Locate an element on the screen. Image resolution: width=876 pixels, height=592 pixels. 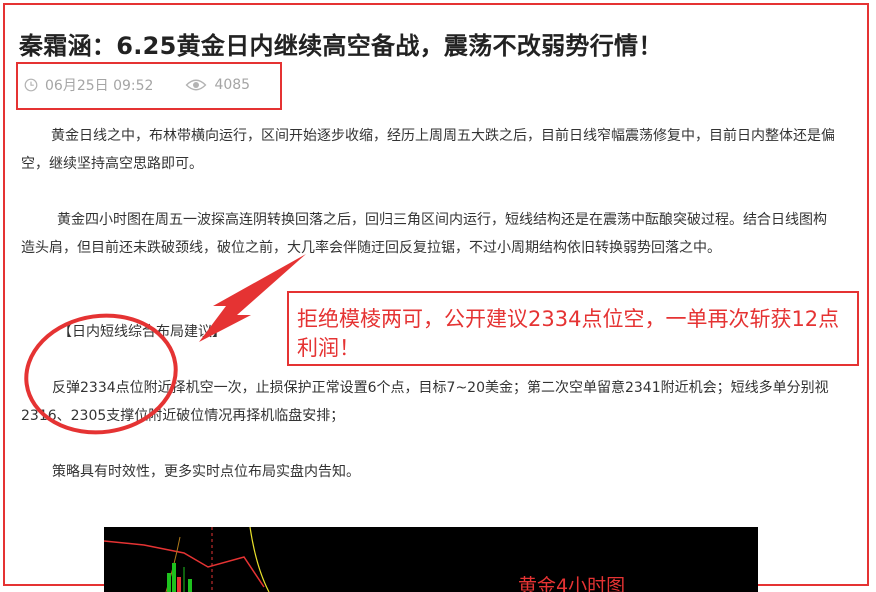
publish-time: 06月25日 09:52 is located at coordinates (88, 85).